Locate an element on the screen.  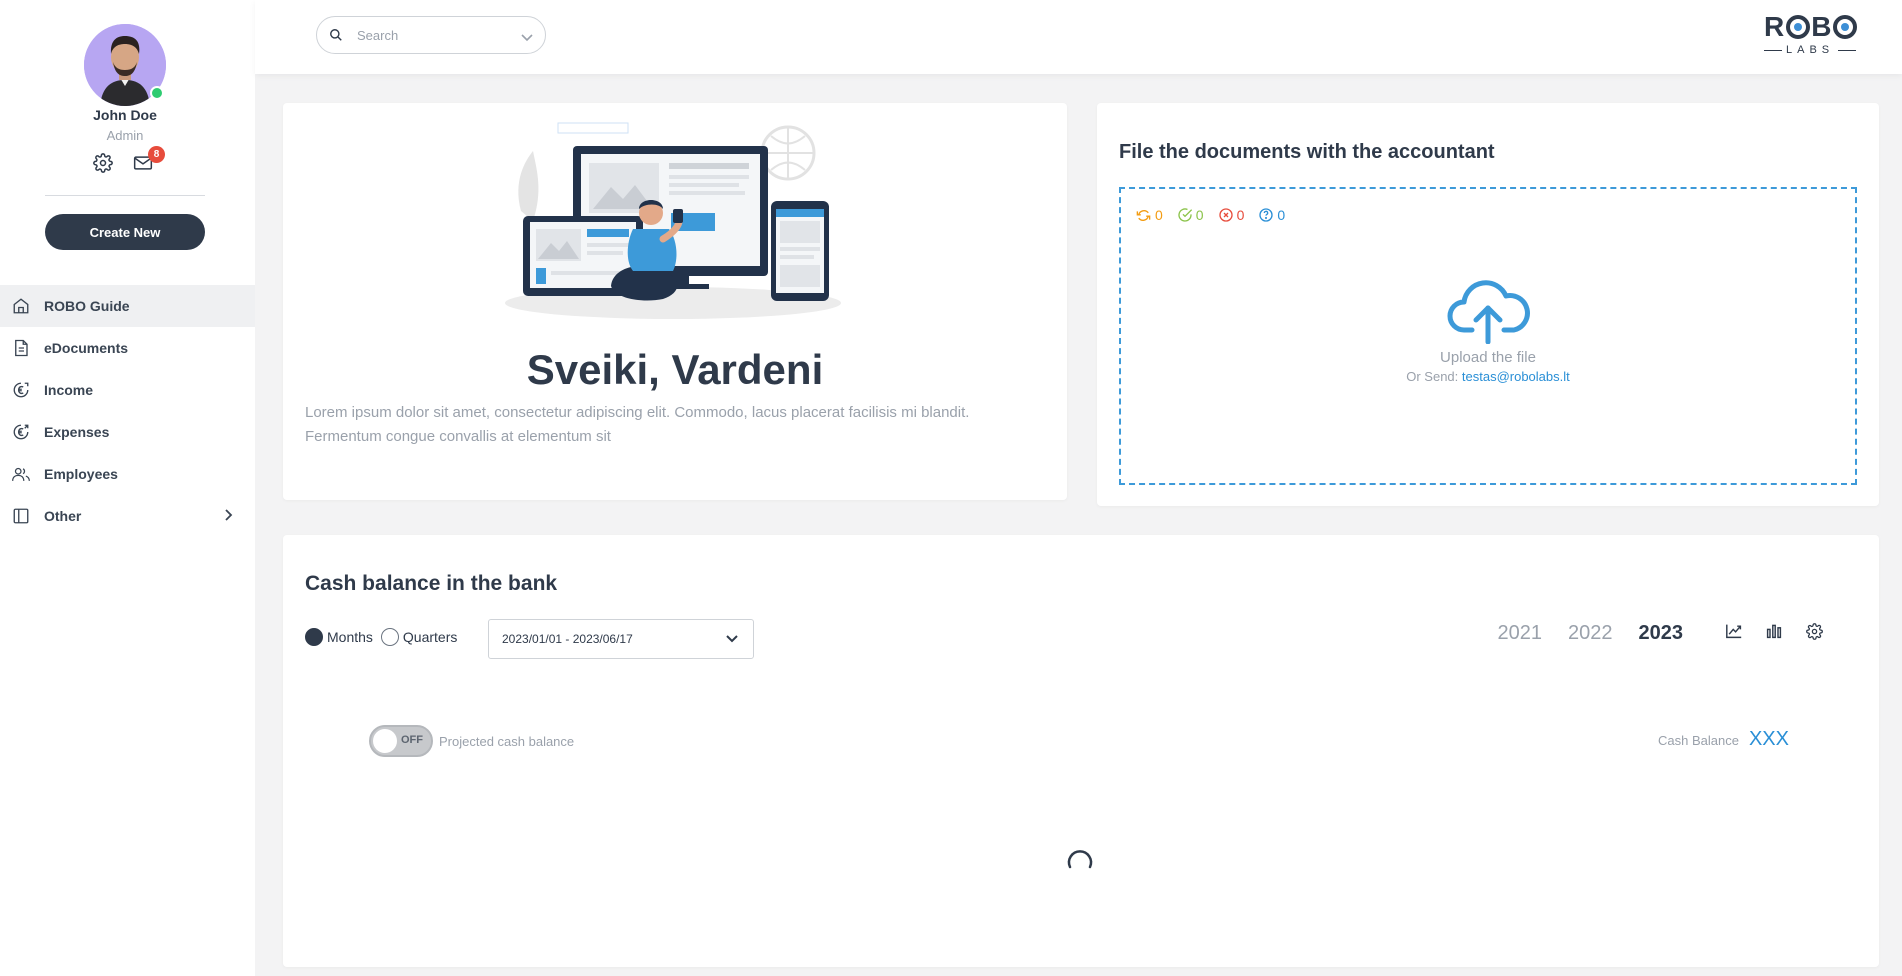
date-range-select: 2023/01/01 - 2023/06/17 is located at coordinates (621, 639).